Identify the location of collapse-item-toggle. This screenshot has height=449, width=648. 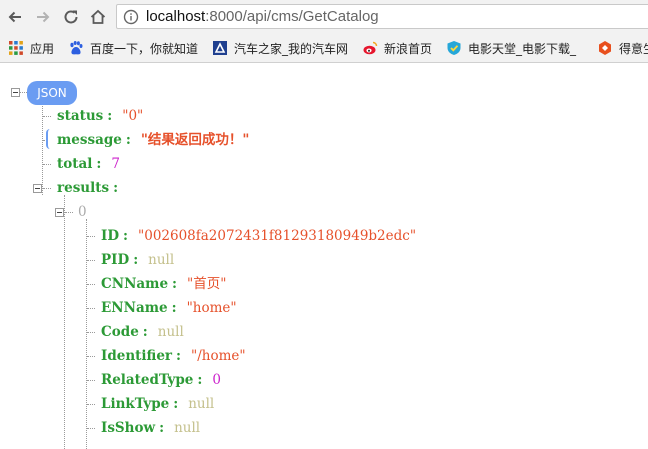
(59, 212).